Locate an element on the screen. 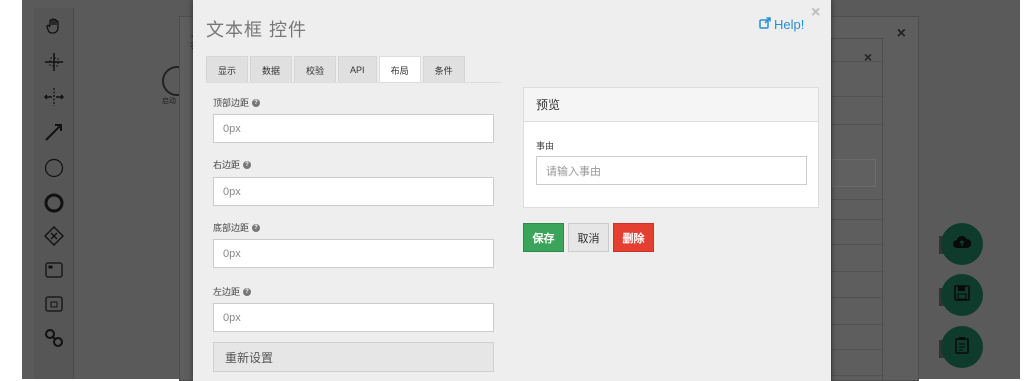 This screenshot has height=381, width=1024. help-link: Help! is located at coordinates (781, 24).